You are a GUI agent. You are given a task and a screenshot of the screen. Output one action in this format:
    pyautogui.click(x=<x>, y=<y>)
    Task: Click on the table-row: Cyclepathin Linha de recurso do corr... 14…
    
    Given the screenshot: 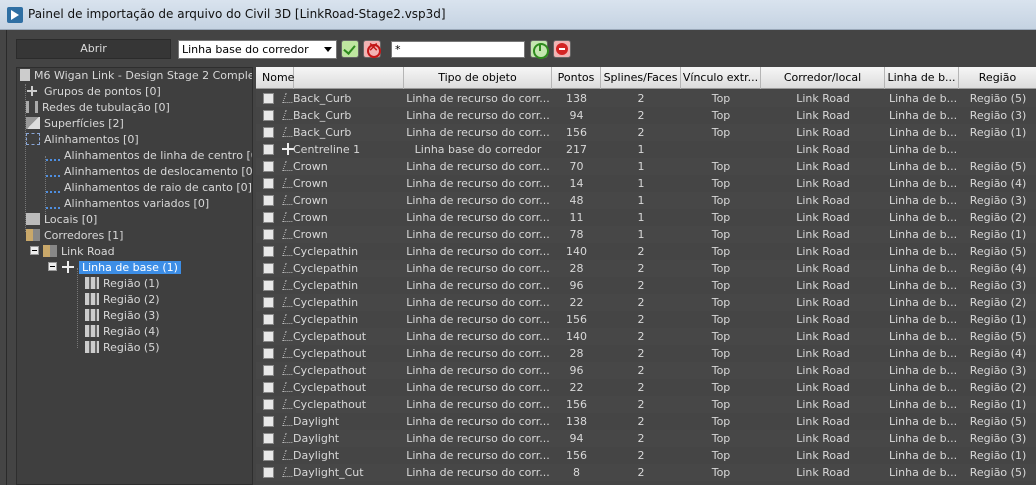 What is the action you would take?
    pyautogui.click(x=646, y=251)
    